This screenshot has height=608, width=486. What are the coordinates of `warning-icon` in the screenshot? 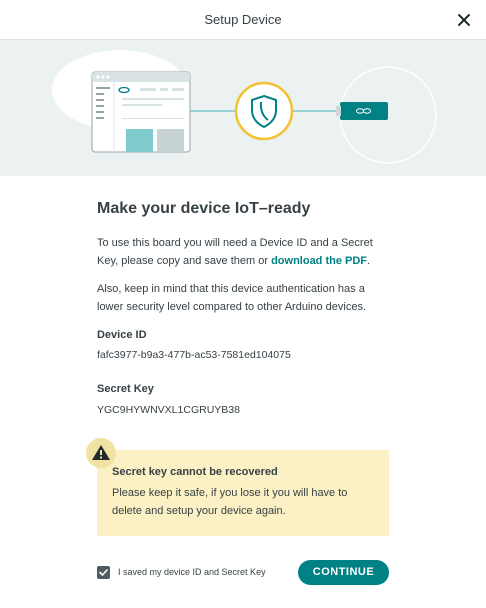 It's located at (101, 452).